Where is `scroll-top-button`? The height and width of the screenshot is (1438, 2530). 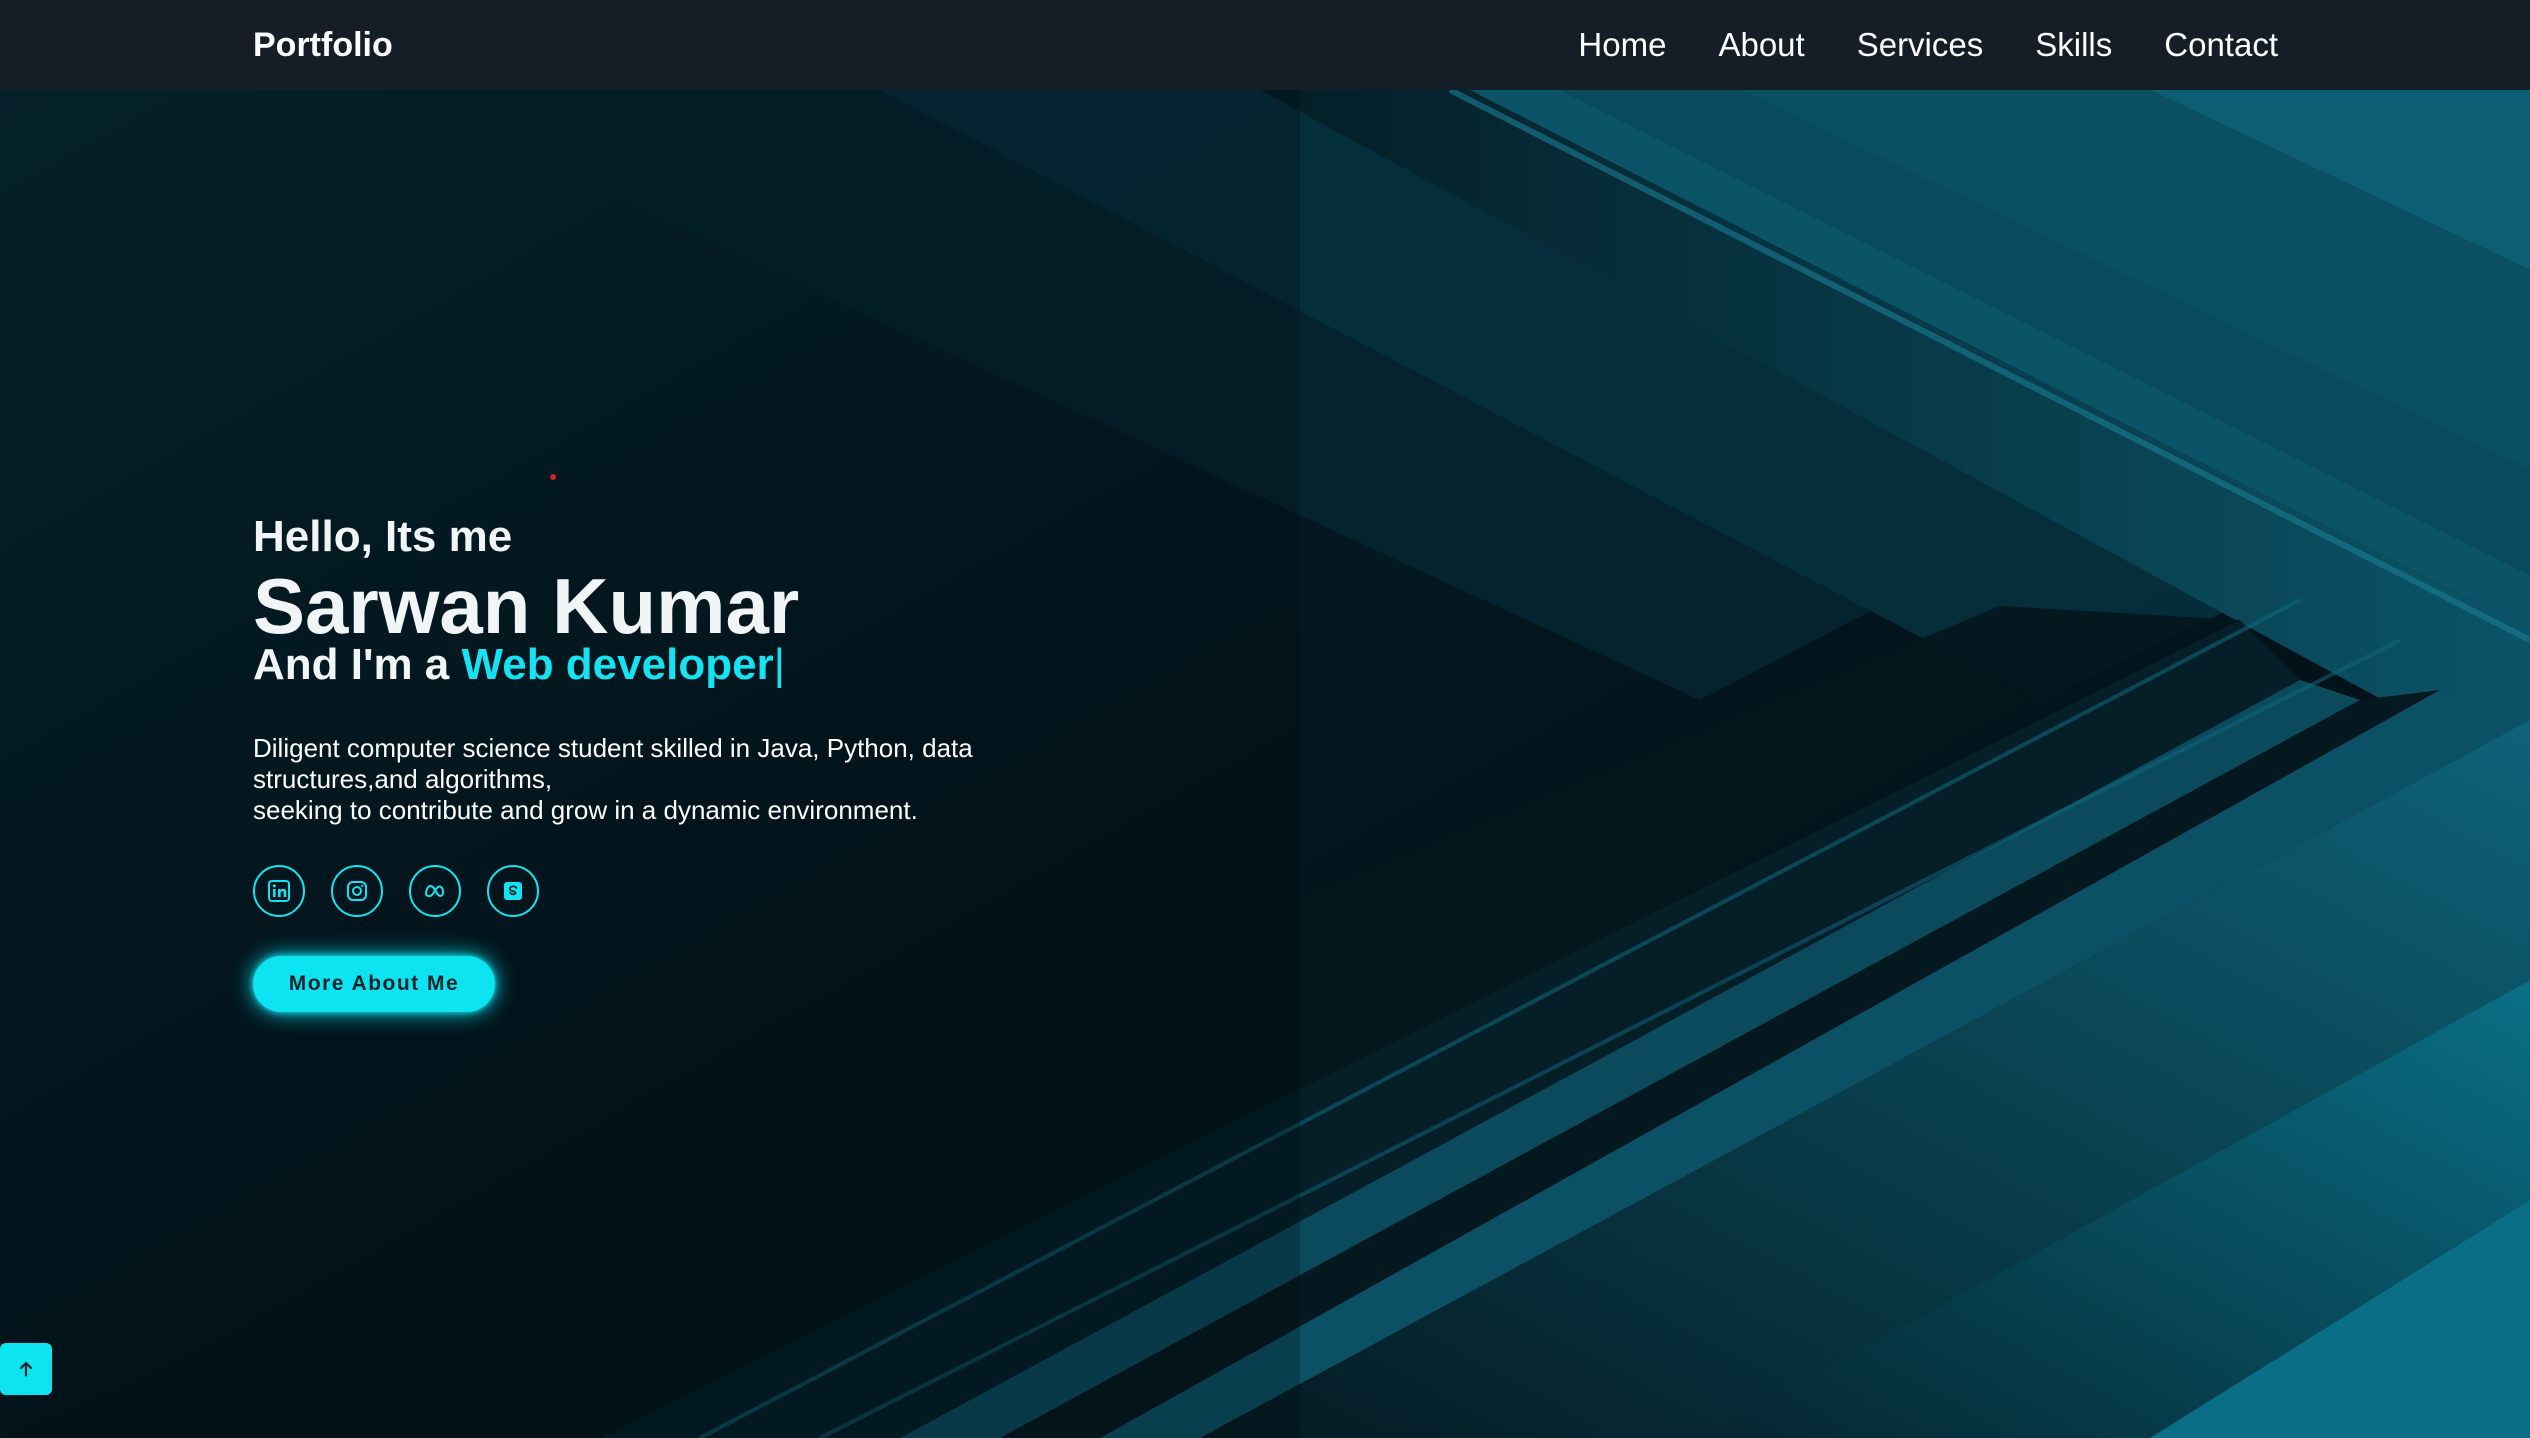
scroll-top-button is located at coordinates (26, 1369).